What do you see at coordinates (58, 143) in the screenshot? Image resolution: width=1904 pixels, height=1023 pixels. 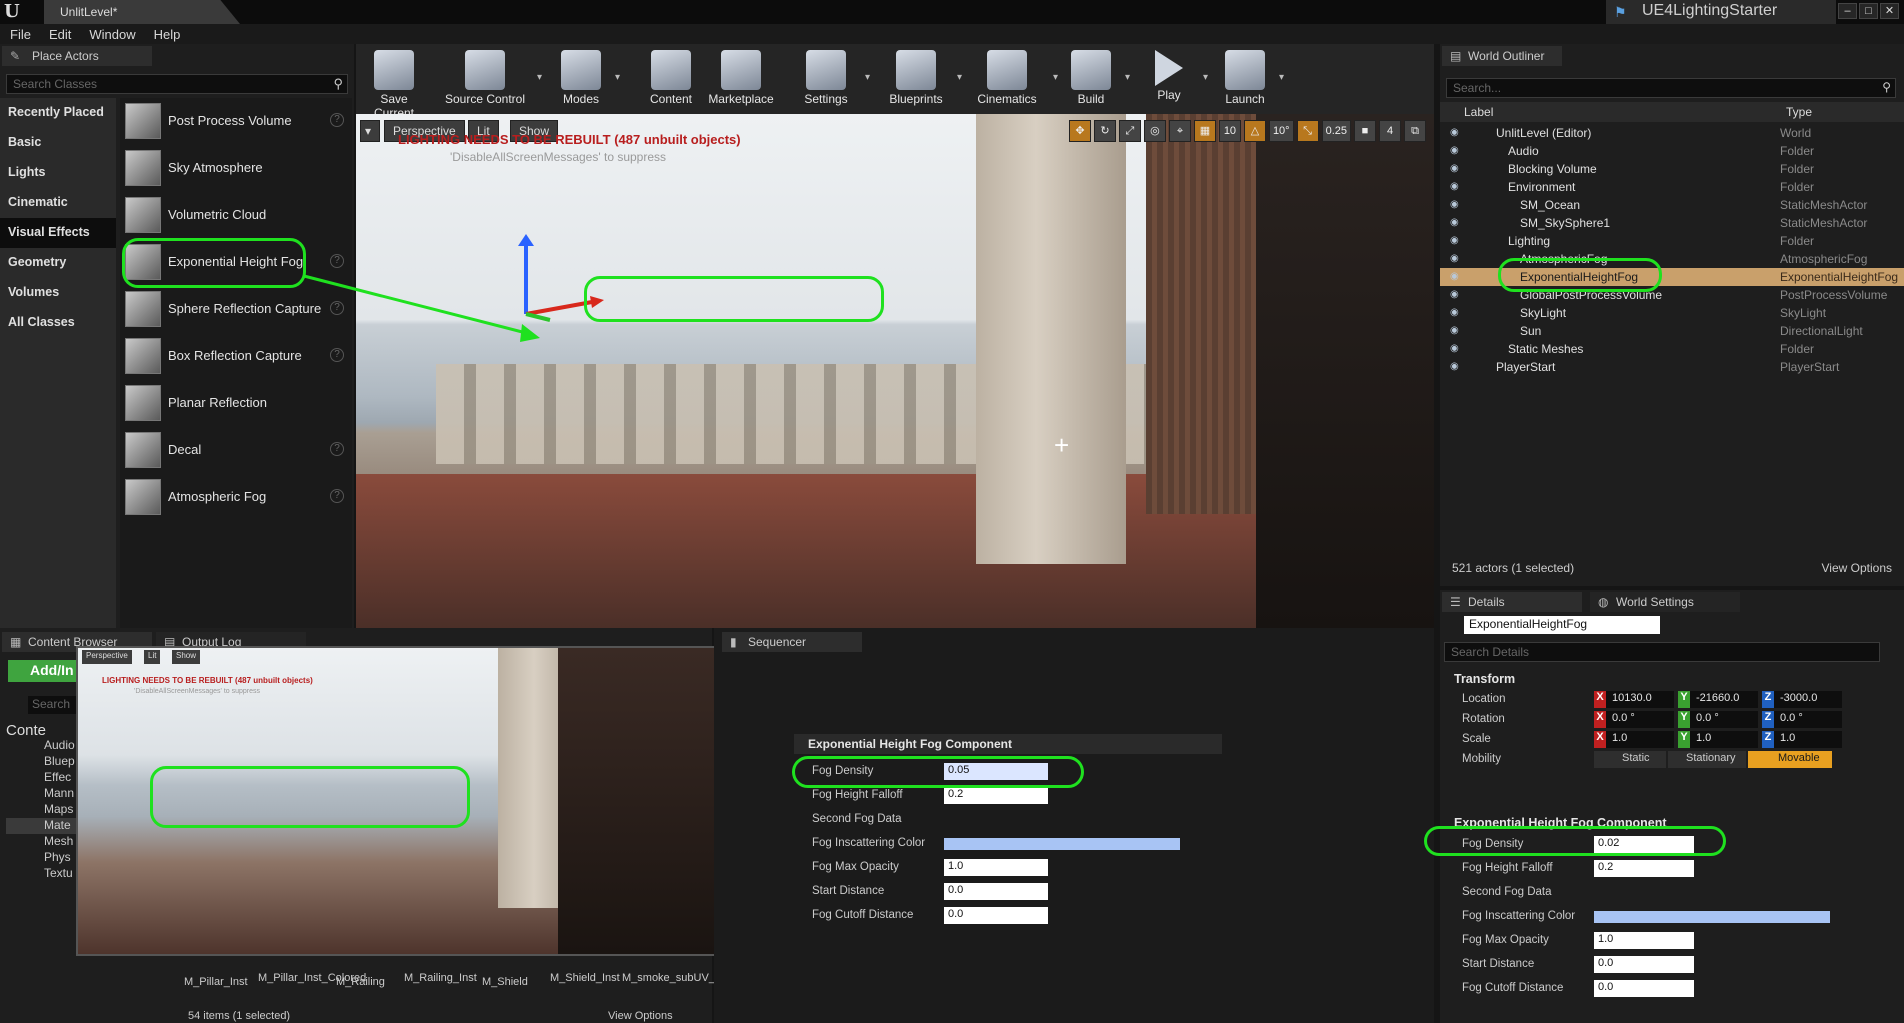 I see `category-basic: Basic` at bounding box center [58, 143].